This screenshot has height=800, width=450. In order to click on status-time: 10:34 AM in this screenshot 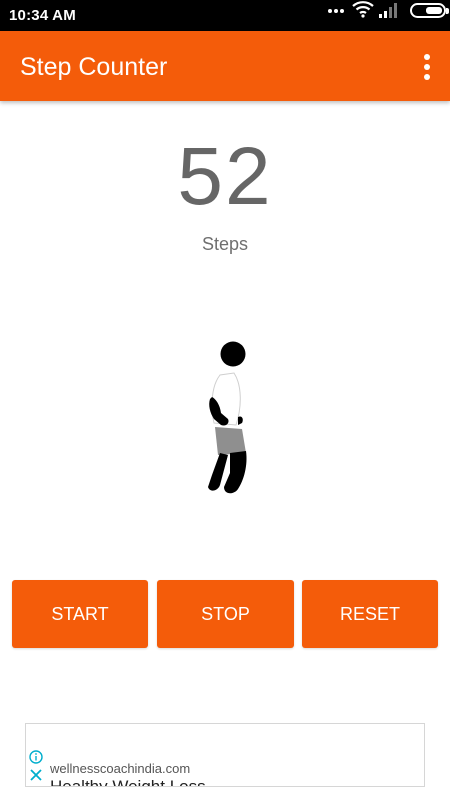, I will do `click(42, 15)`.